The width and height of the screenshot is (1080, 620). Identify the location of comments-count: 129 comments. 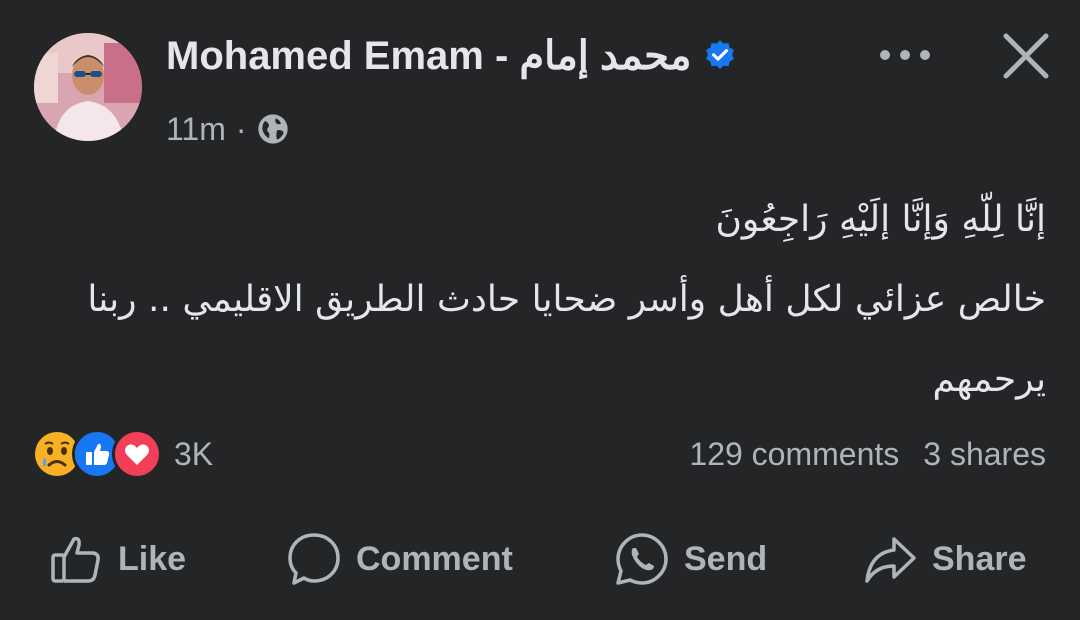
(794, 454).